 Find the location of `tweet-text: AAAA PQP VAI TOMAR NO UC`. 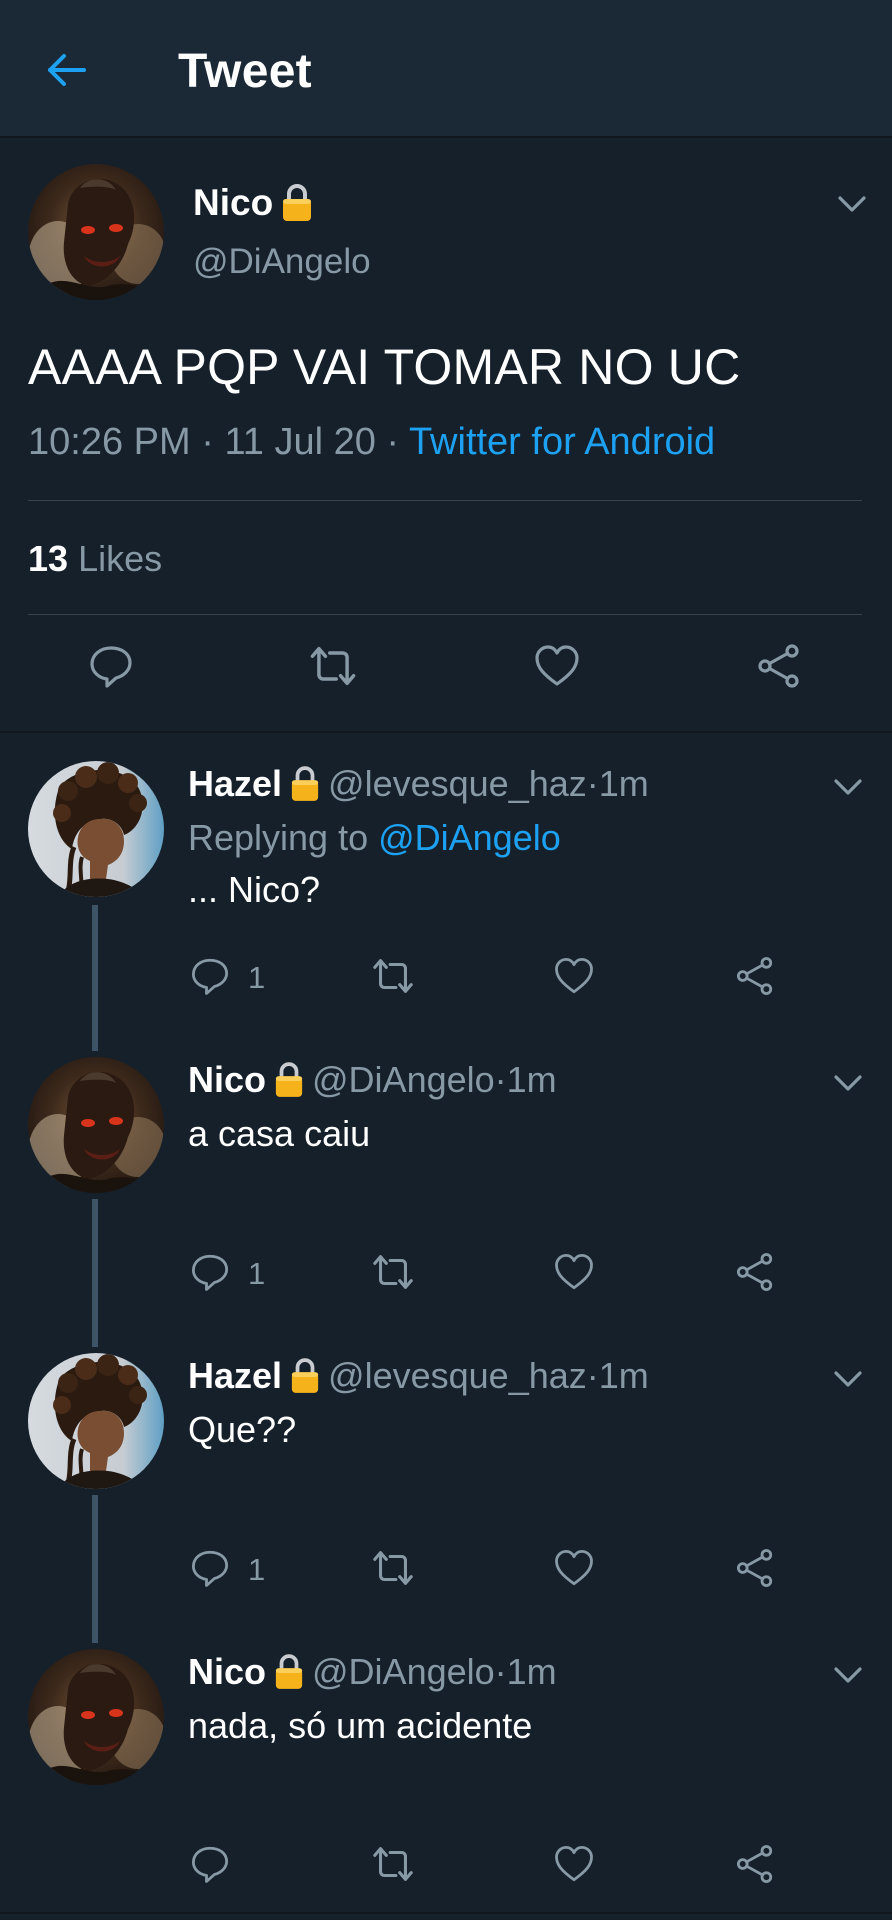

tweet-text: AAAA PQP VAI TOMAR NO UC is located at coordinates (384, 367).